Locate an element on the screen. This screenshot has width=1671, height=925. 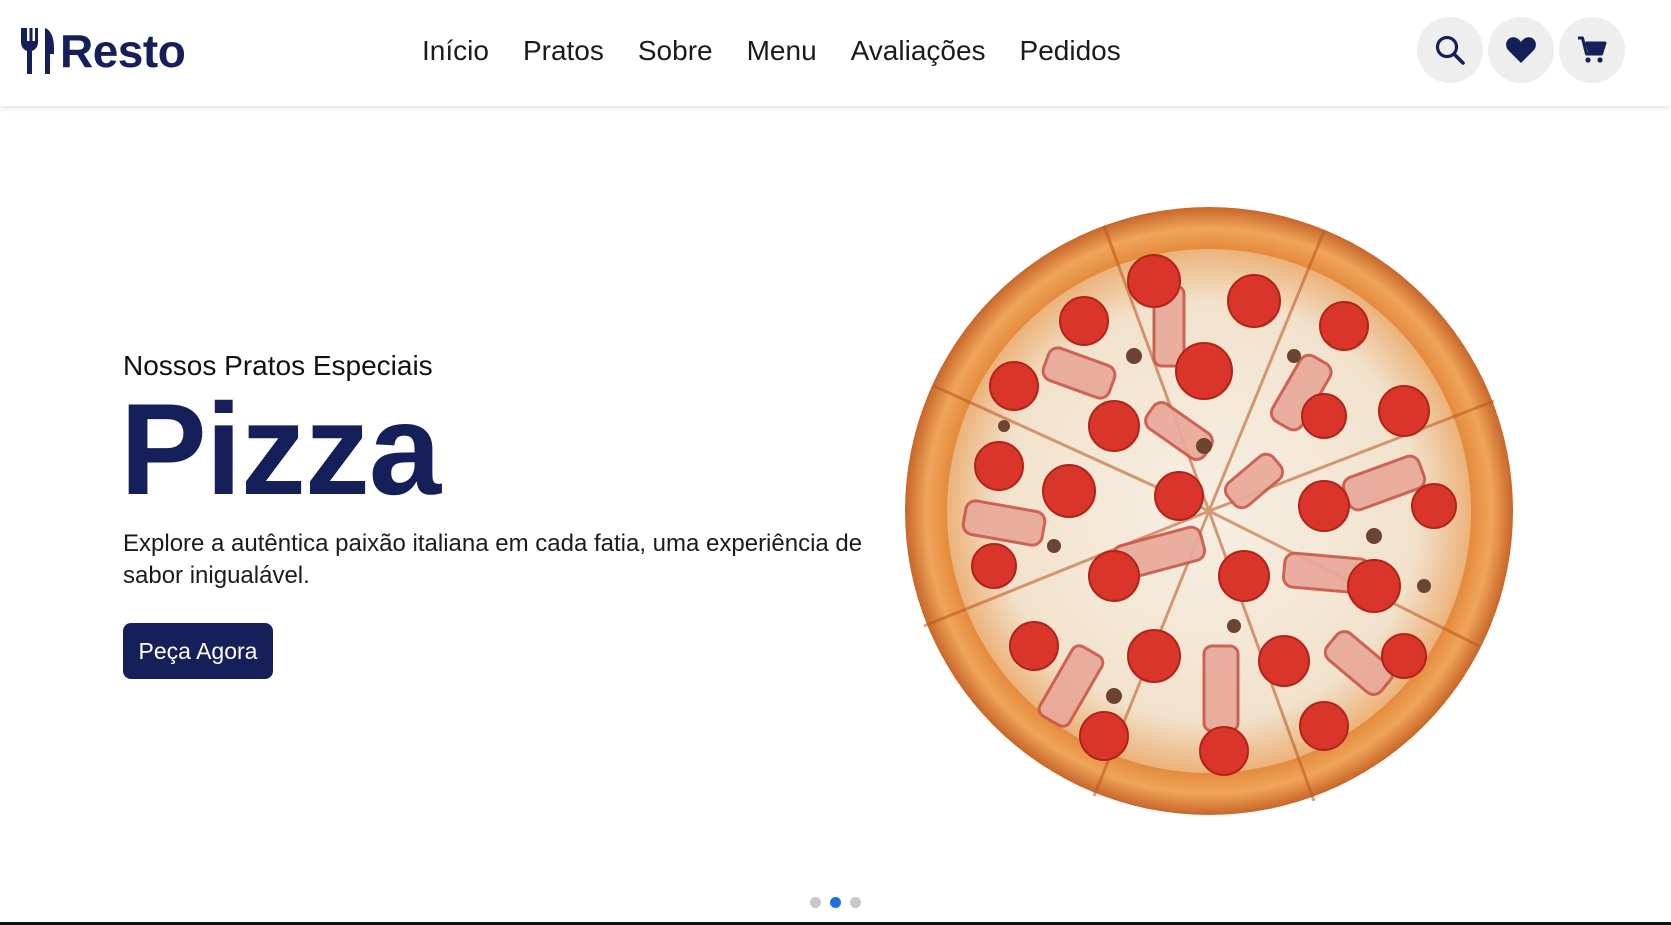
favorites-button is located at coordinates (1521, 50).